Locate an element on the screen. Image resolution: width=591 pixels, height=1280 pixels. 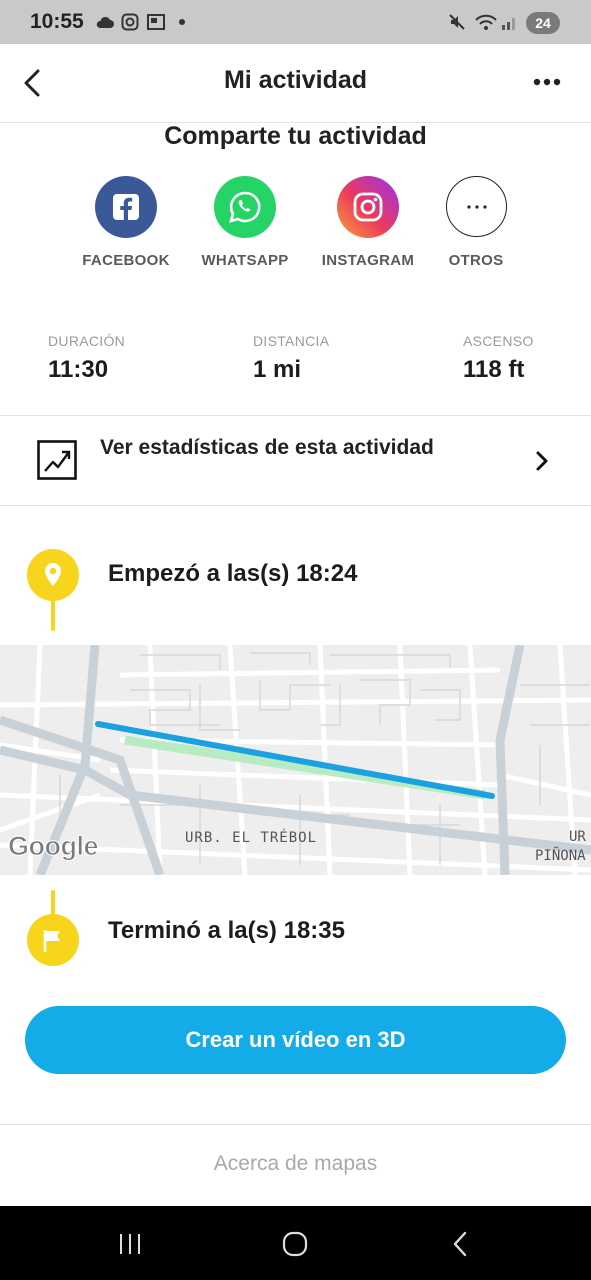
status-time: 10:55 is located at coordinates (57, 21).